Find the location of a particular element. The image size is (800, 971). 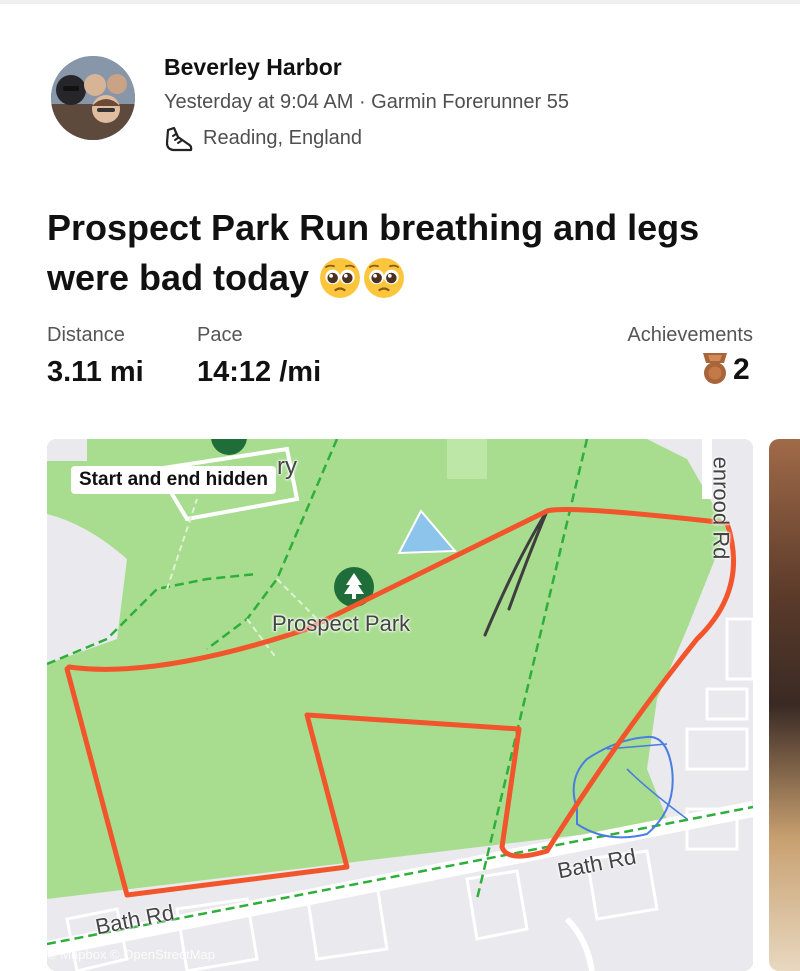

shoe-icon is located at coordinates (179, 139).